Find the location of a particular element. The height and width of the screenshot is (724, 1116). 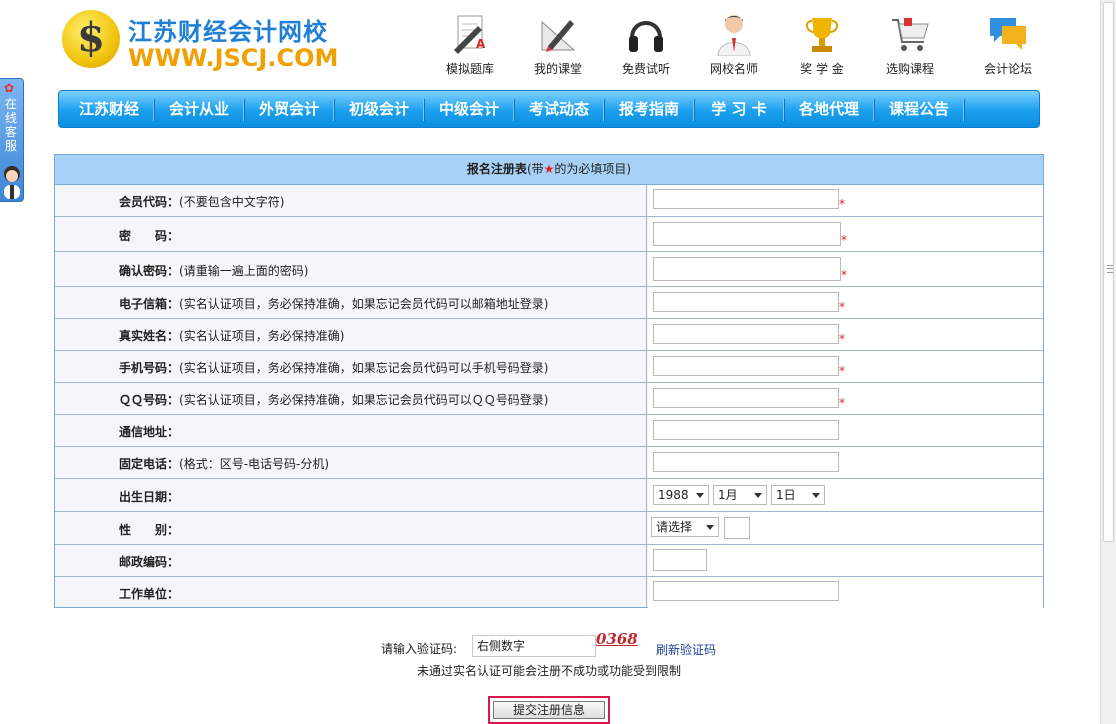

logo-chinese-text: 江苏财经会计网校 is located at coordinates (228, 32).